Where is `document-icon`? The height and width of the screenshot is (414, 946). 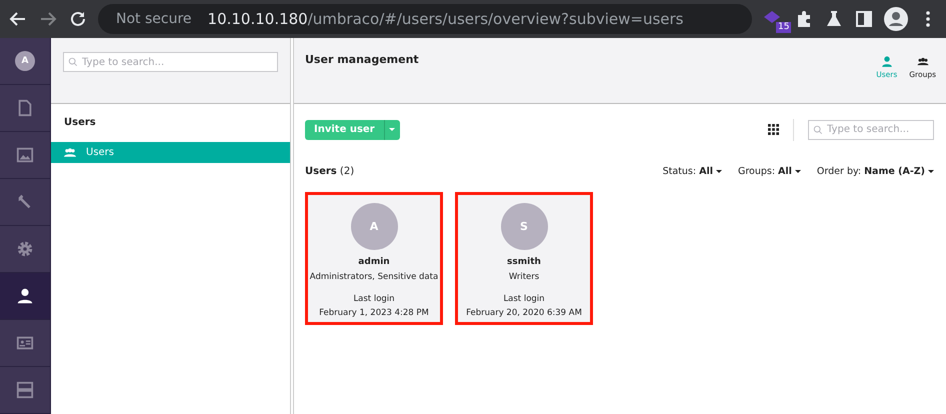
document-icon is located at coordinates (25, 108).